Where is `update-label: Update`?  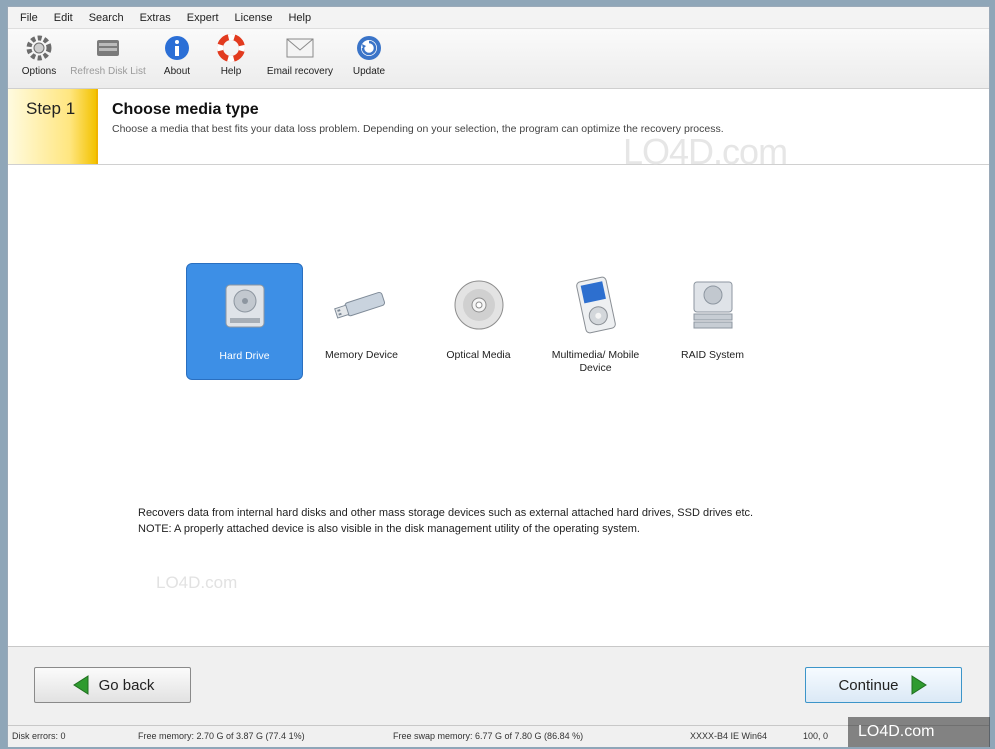 update-label: Update is located at coordinates (369, 71).